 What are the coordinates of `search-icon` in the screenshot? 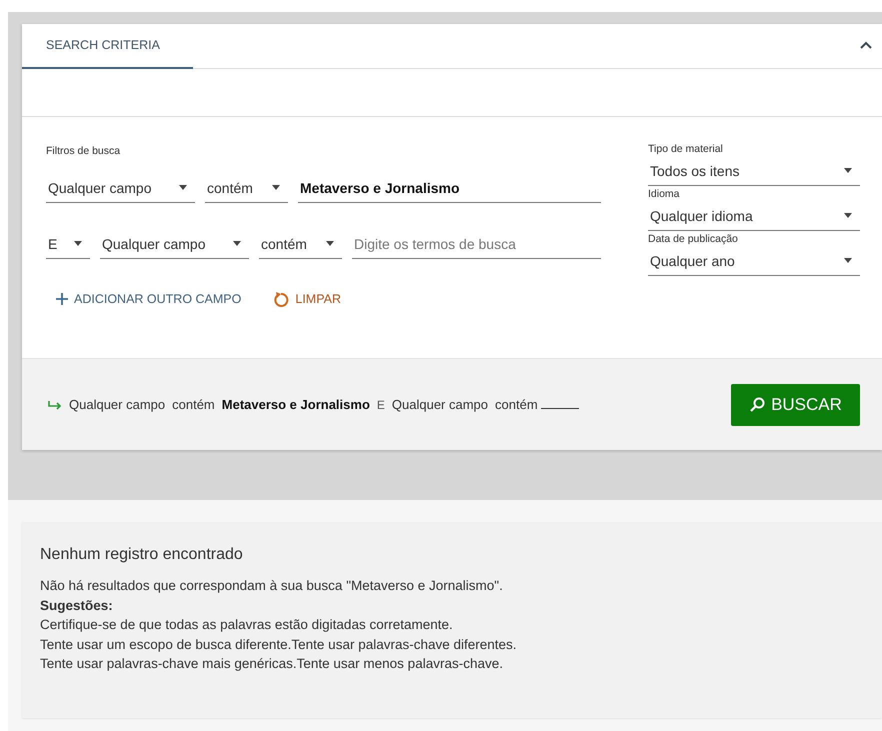 It's located at (757, 404).